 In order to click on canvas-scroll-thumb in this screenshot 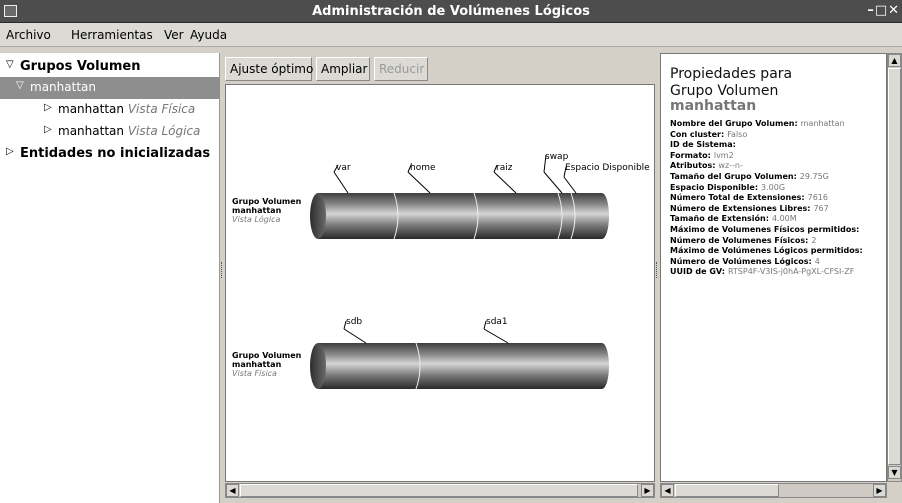, I will do `click(439, 490)`.